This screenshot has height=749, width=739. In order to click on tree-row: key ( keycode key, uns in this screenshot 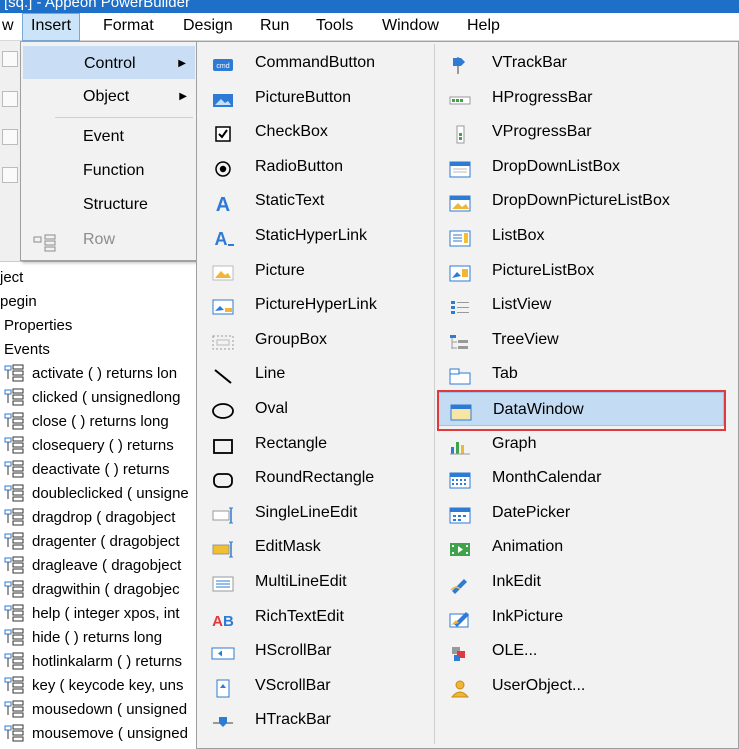, I will do `click(93, 686)`.